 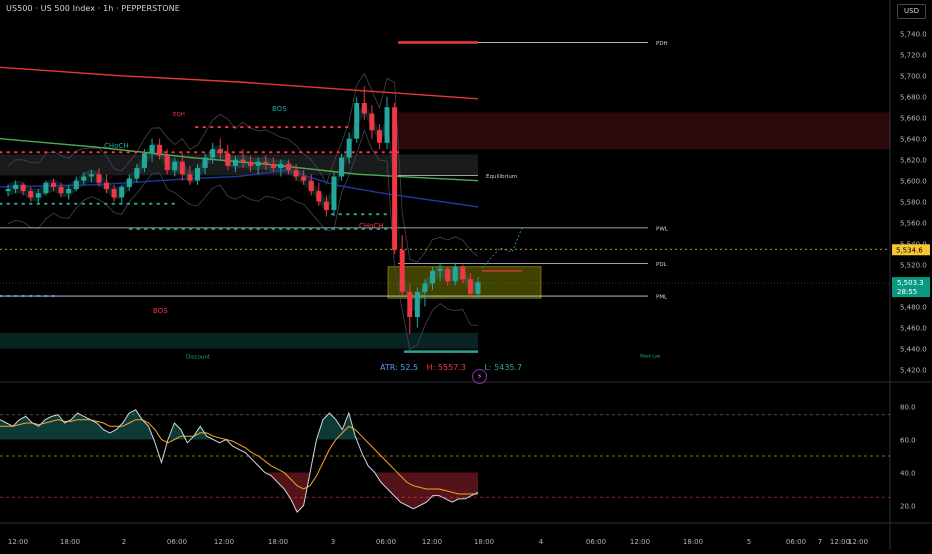 What do you see at coordinates (93, 8) in the screenshot?
I see `symbol-title: US500 · US 500 Index · 1h · PEPPERSTONE` at bounding box center [93, 8].